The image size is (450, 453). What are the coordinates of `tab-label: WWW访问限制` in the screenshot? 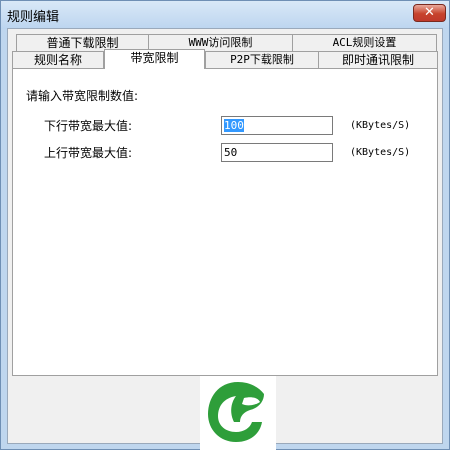 It's located at (220, 42).